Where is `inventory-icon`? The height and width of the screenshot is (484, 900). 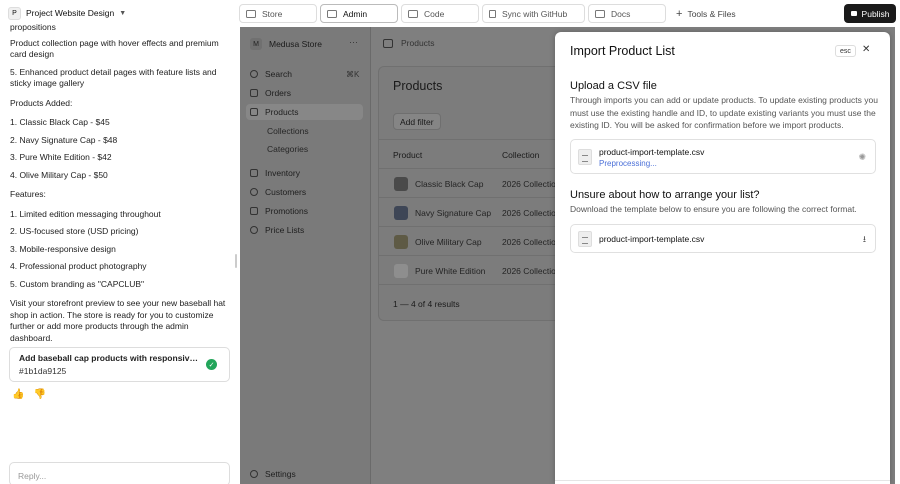 inventory-icon is located at coordinates (254, 173).